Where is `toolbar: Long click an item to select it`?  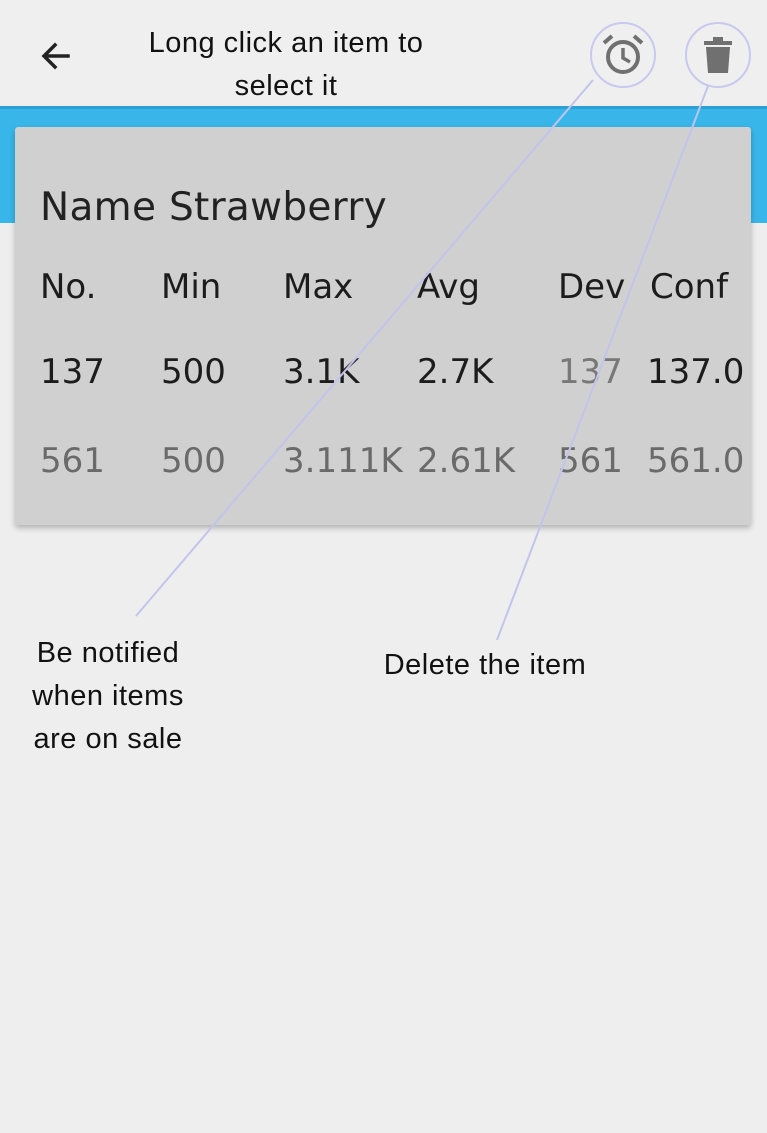
toolbar: Long click an item to select it is located at coordinates (383, 53).